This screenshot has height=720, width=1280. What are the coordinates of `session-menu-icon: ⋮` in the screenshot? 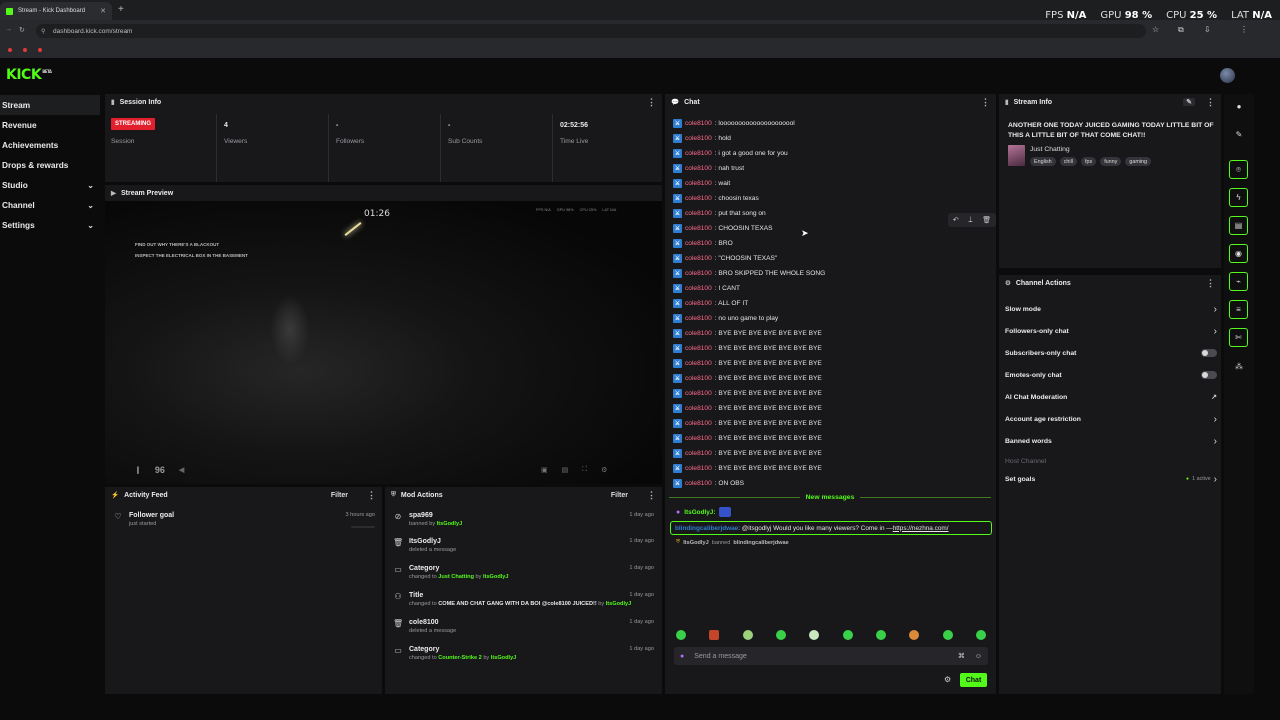 It's located at (651, 102).